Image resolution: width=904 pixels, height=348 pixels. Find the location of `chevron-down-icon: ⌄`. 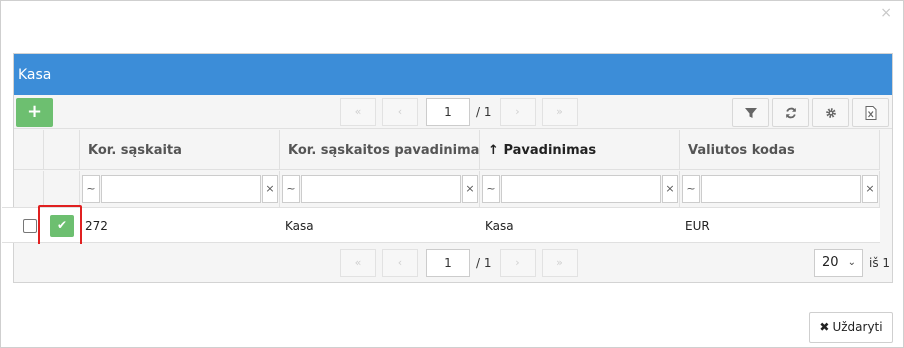

chevron-down-icon: ⌄ is located at coordinates (851, 262).